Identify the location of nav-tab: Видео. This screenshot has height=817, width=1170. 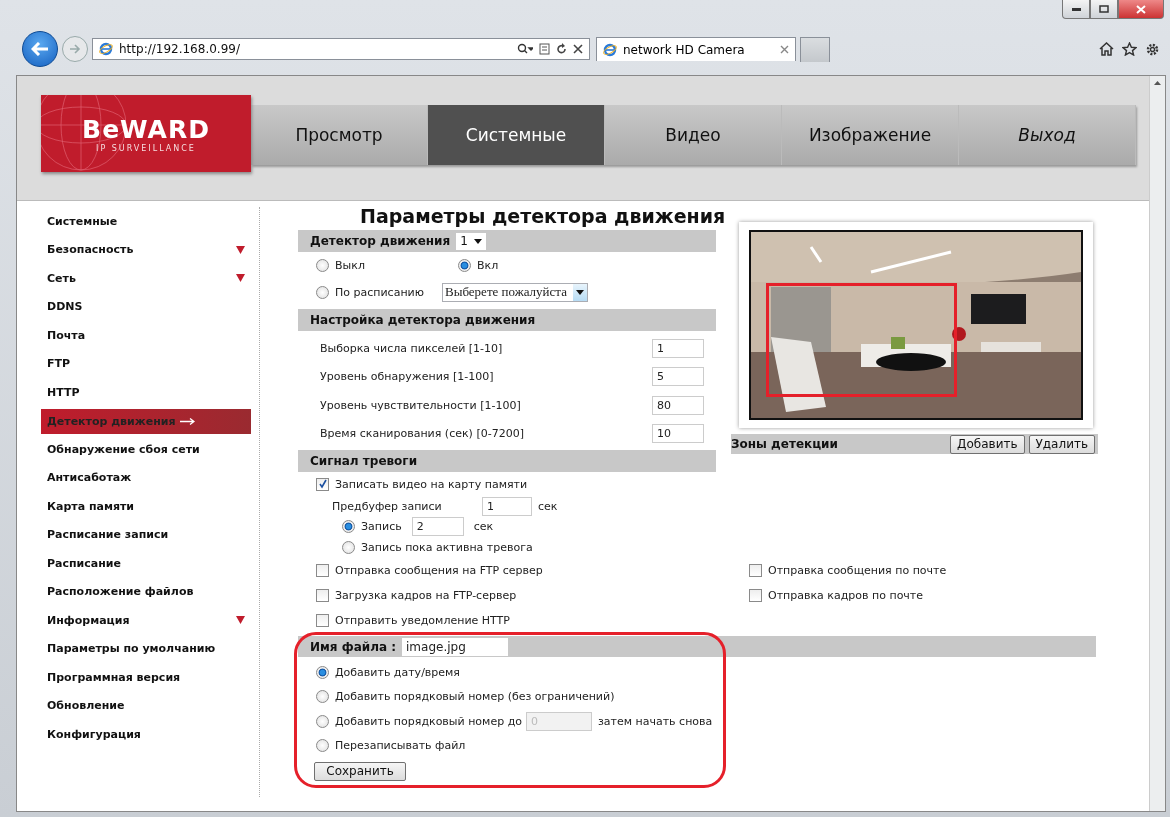
(693, 135).